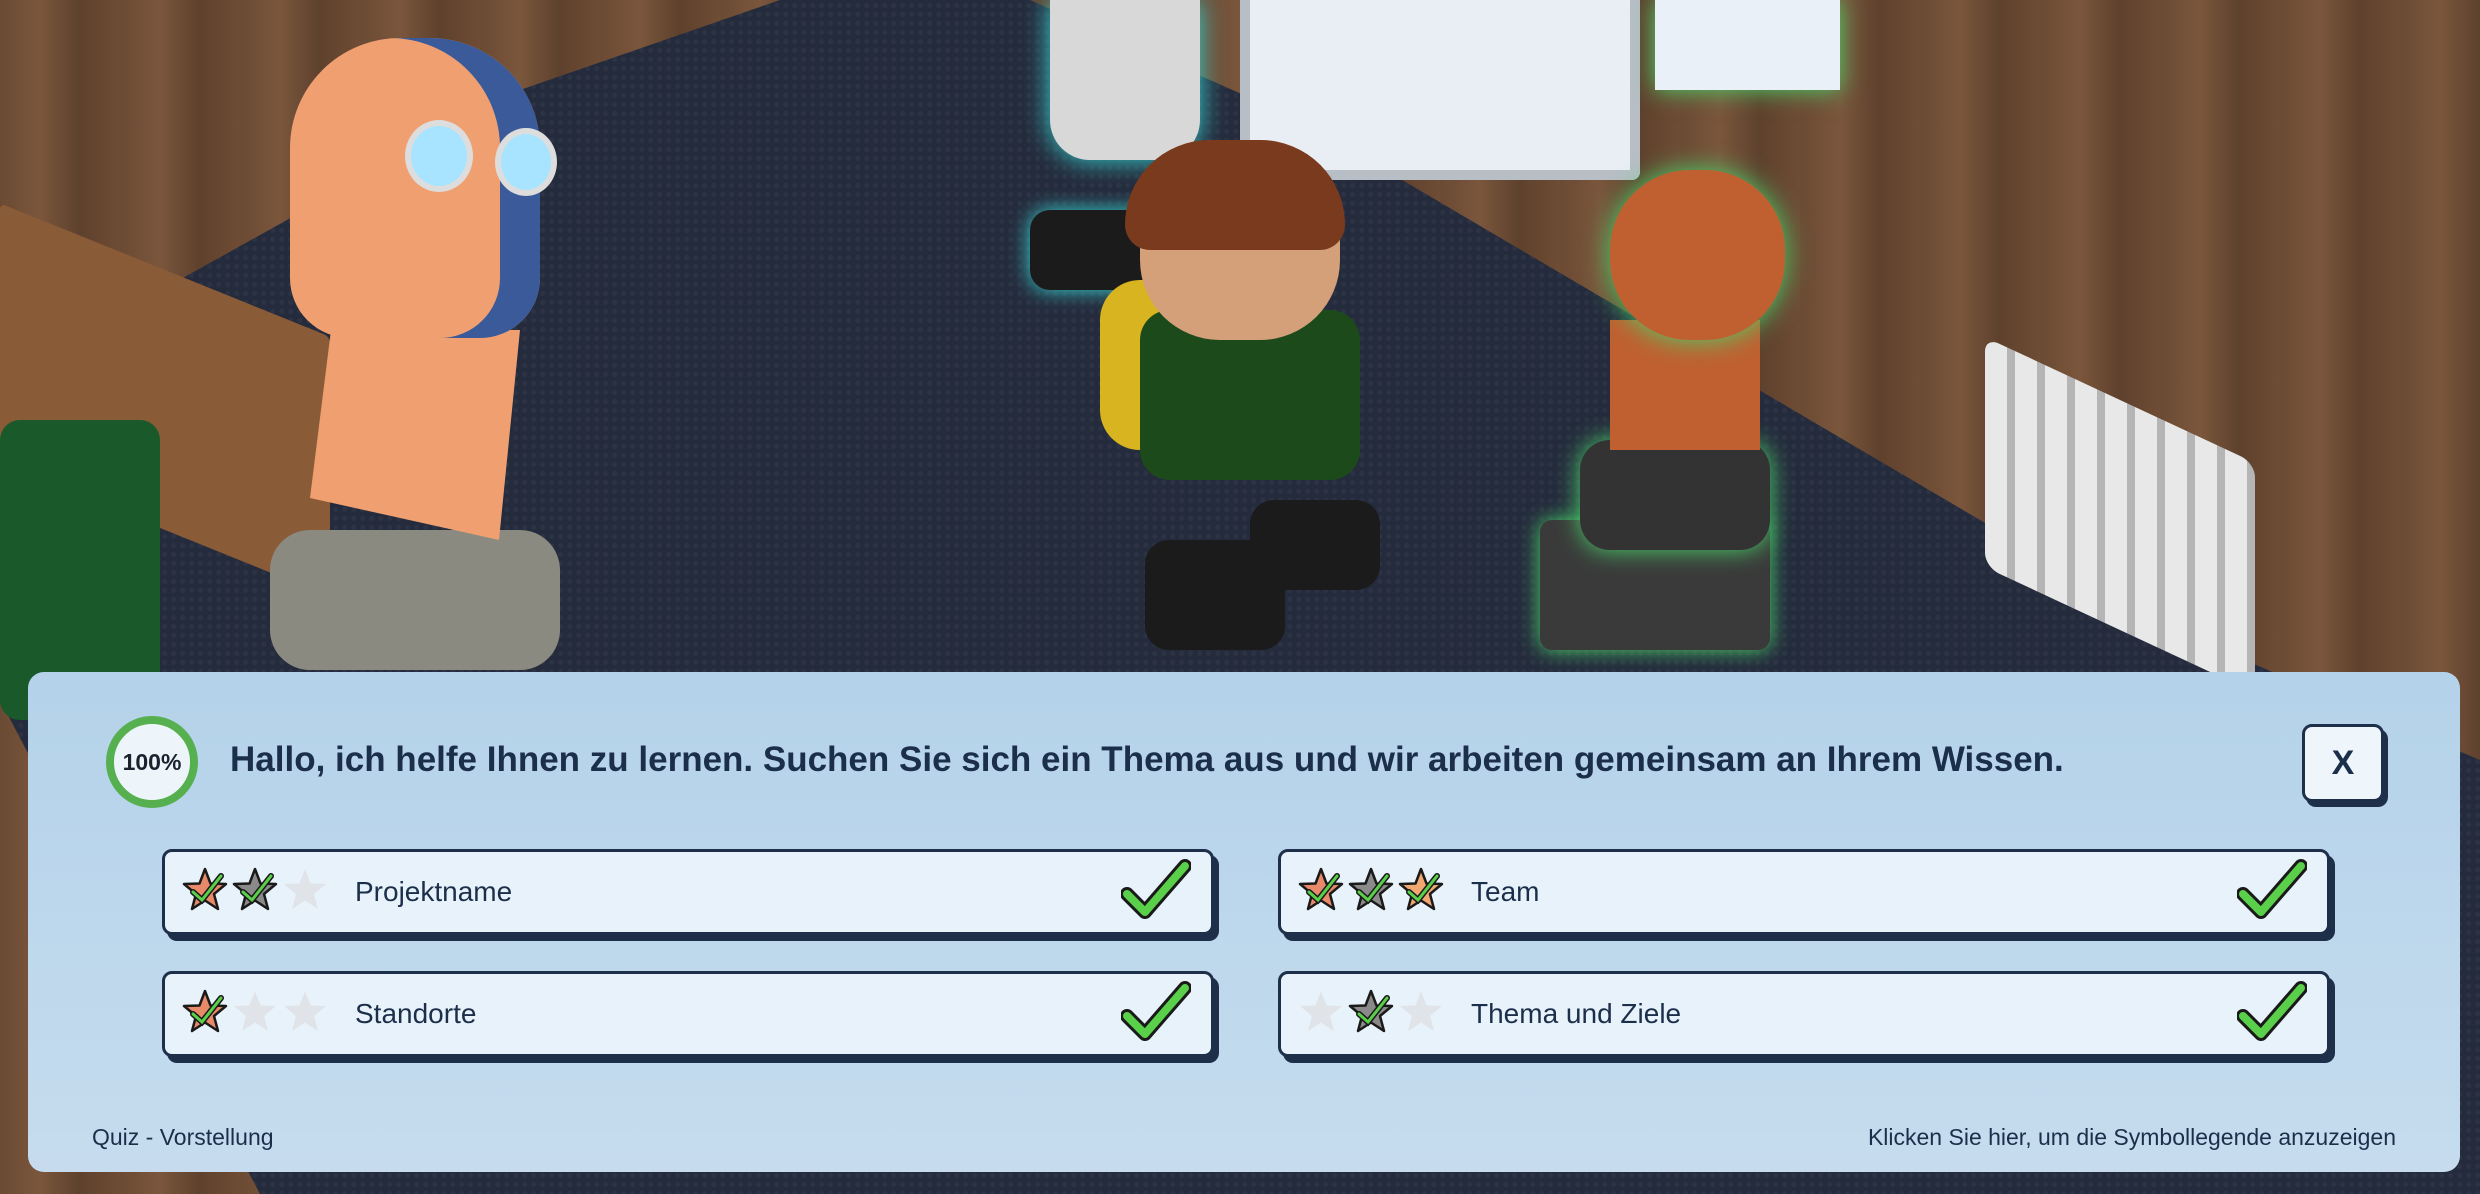 The image size is (2480, 1194). Describe the element at coordinates (688, 1014) in the screenshot. I see `topic-standorte: Standorte` at that location.